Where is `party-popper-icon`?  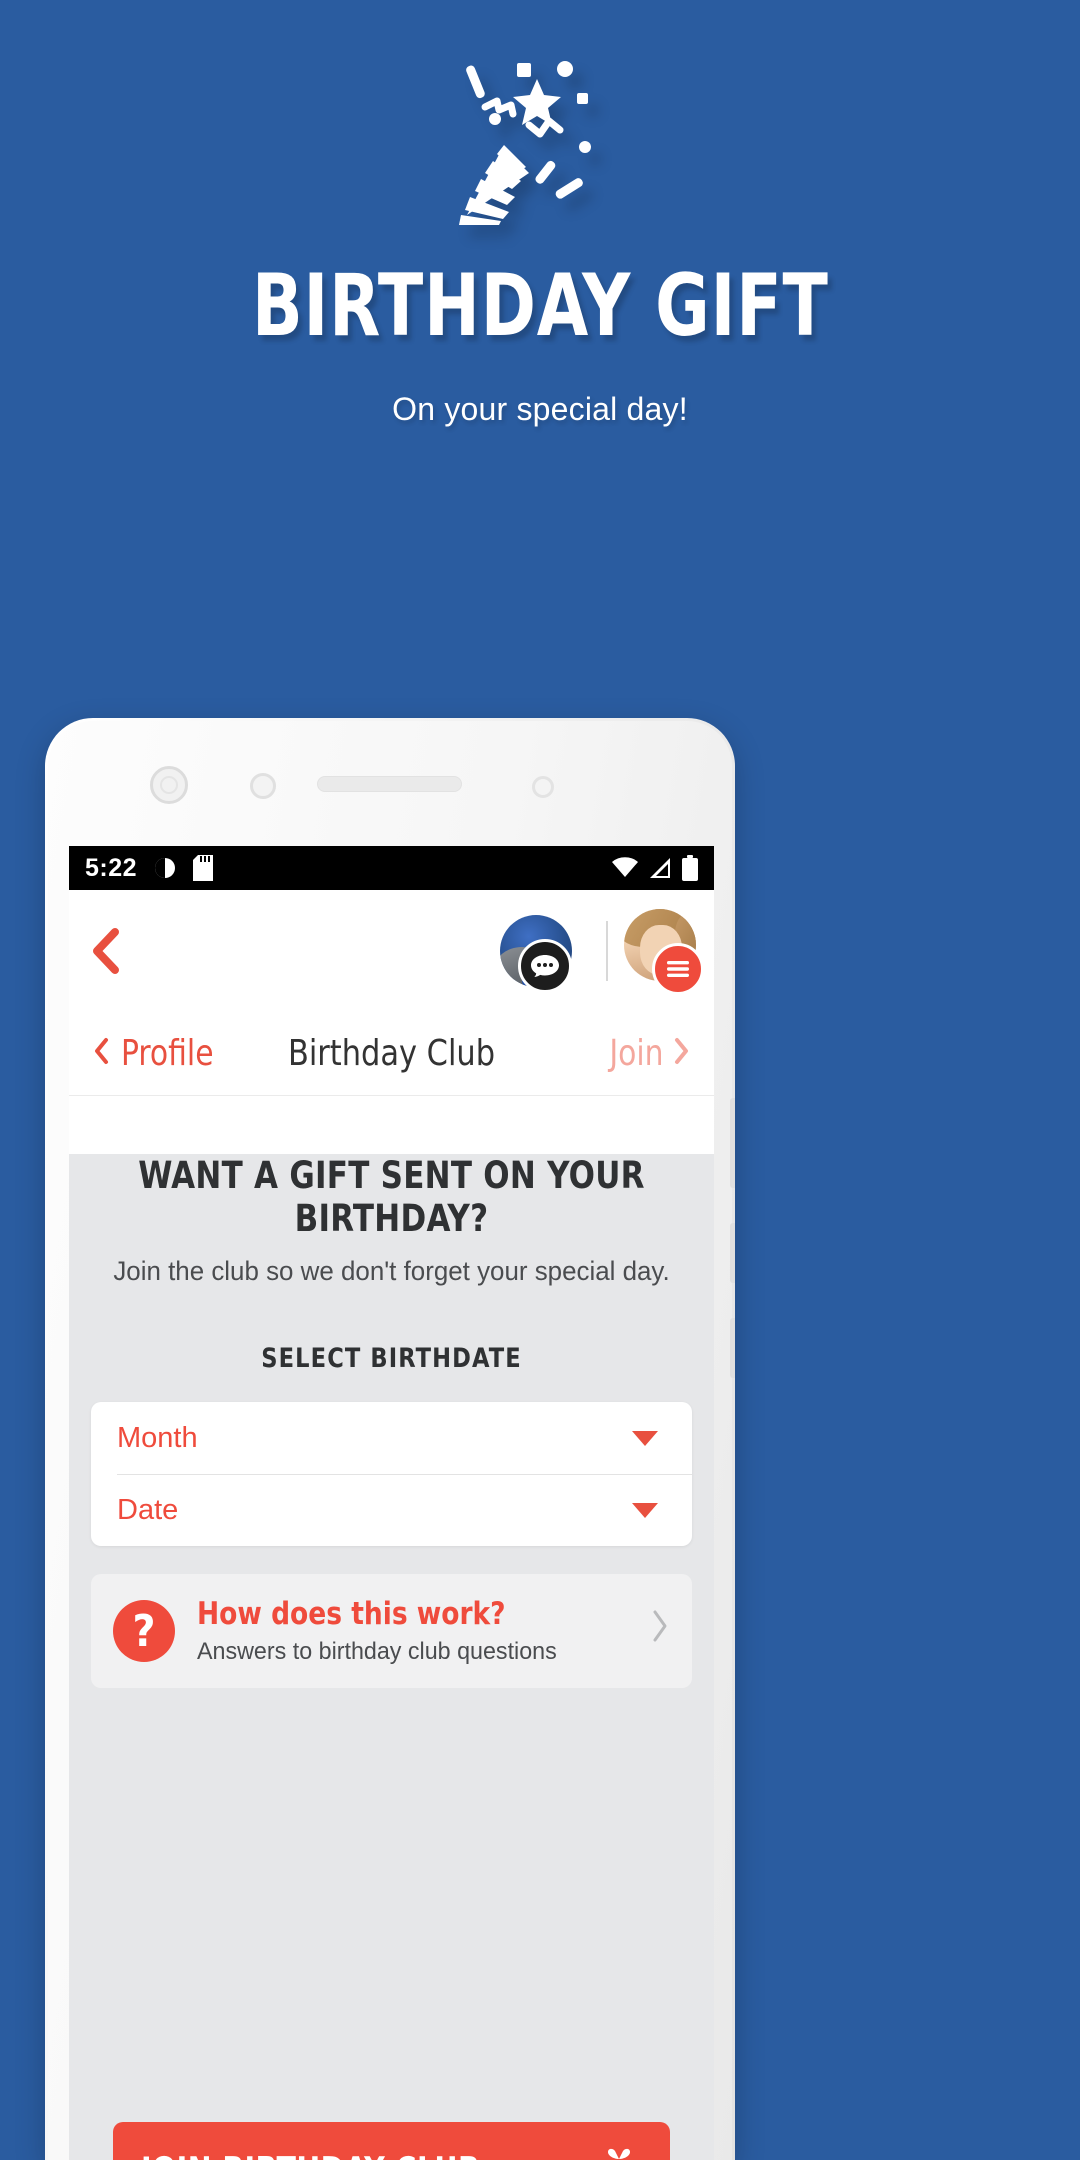 party-popper-icon is located at coordinates (540, 140).